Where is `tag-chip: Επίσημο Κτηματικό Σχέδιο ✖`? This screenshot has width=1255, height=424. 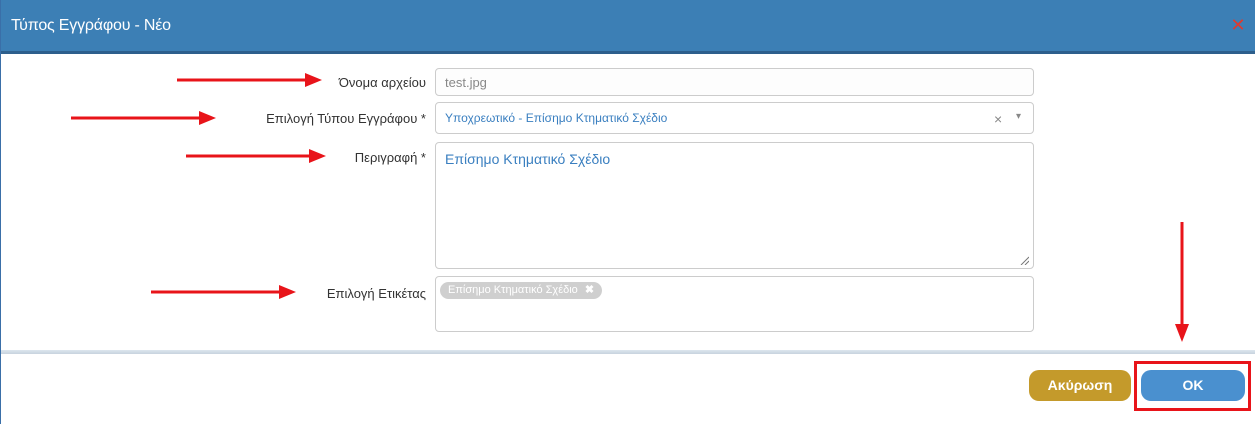 tag-chip: Επίσημο Κτηματικό Σχέδιο ✖ is located at coordinates (521, 290).